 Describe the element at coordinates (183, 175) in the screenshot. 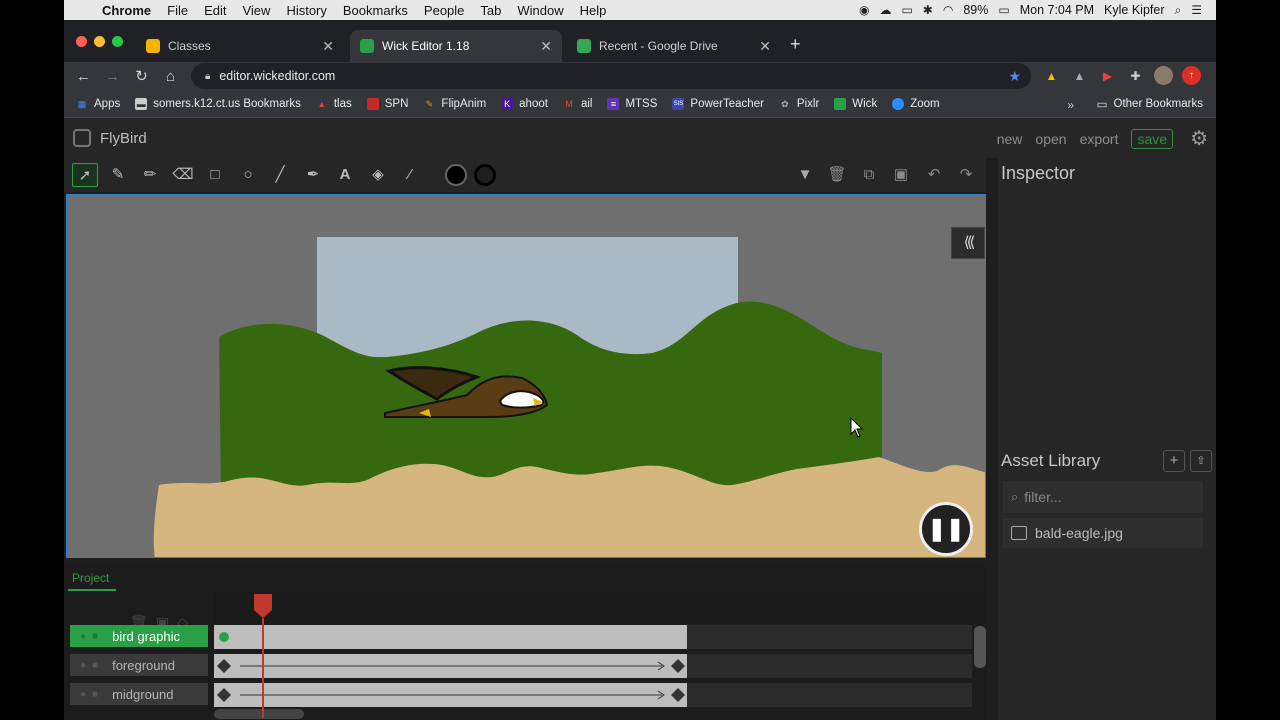

I see `eraser-tool-icon: ⌫` at that location.